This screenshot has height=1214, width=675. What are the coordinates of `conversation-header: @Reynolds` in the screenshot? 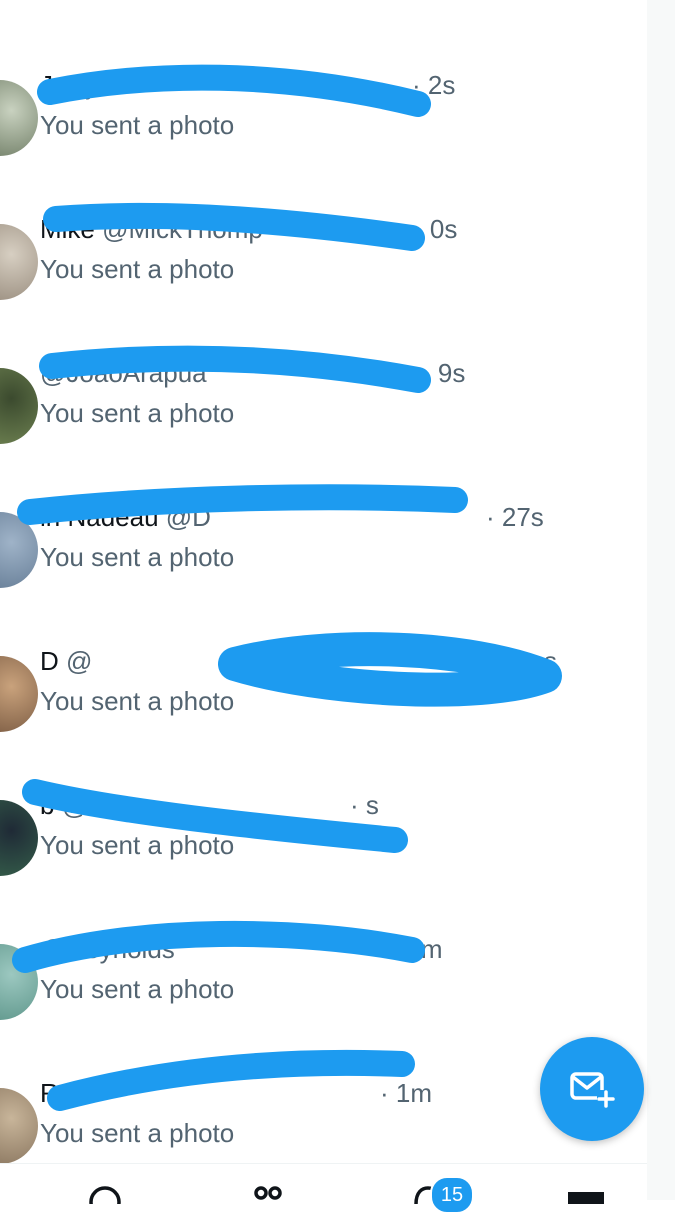 It's located at (107, 949).